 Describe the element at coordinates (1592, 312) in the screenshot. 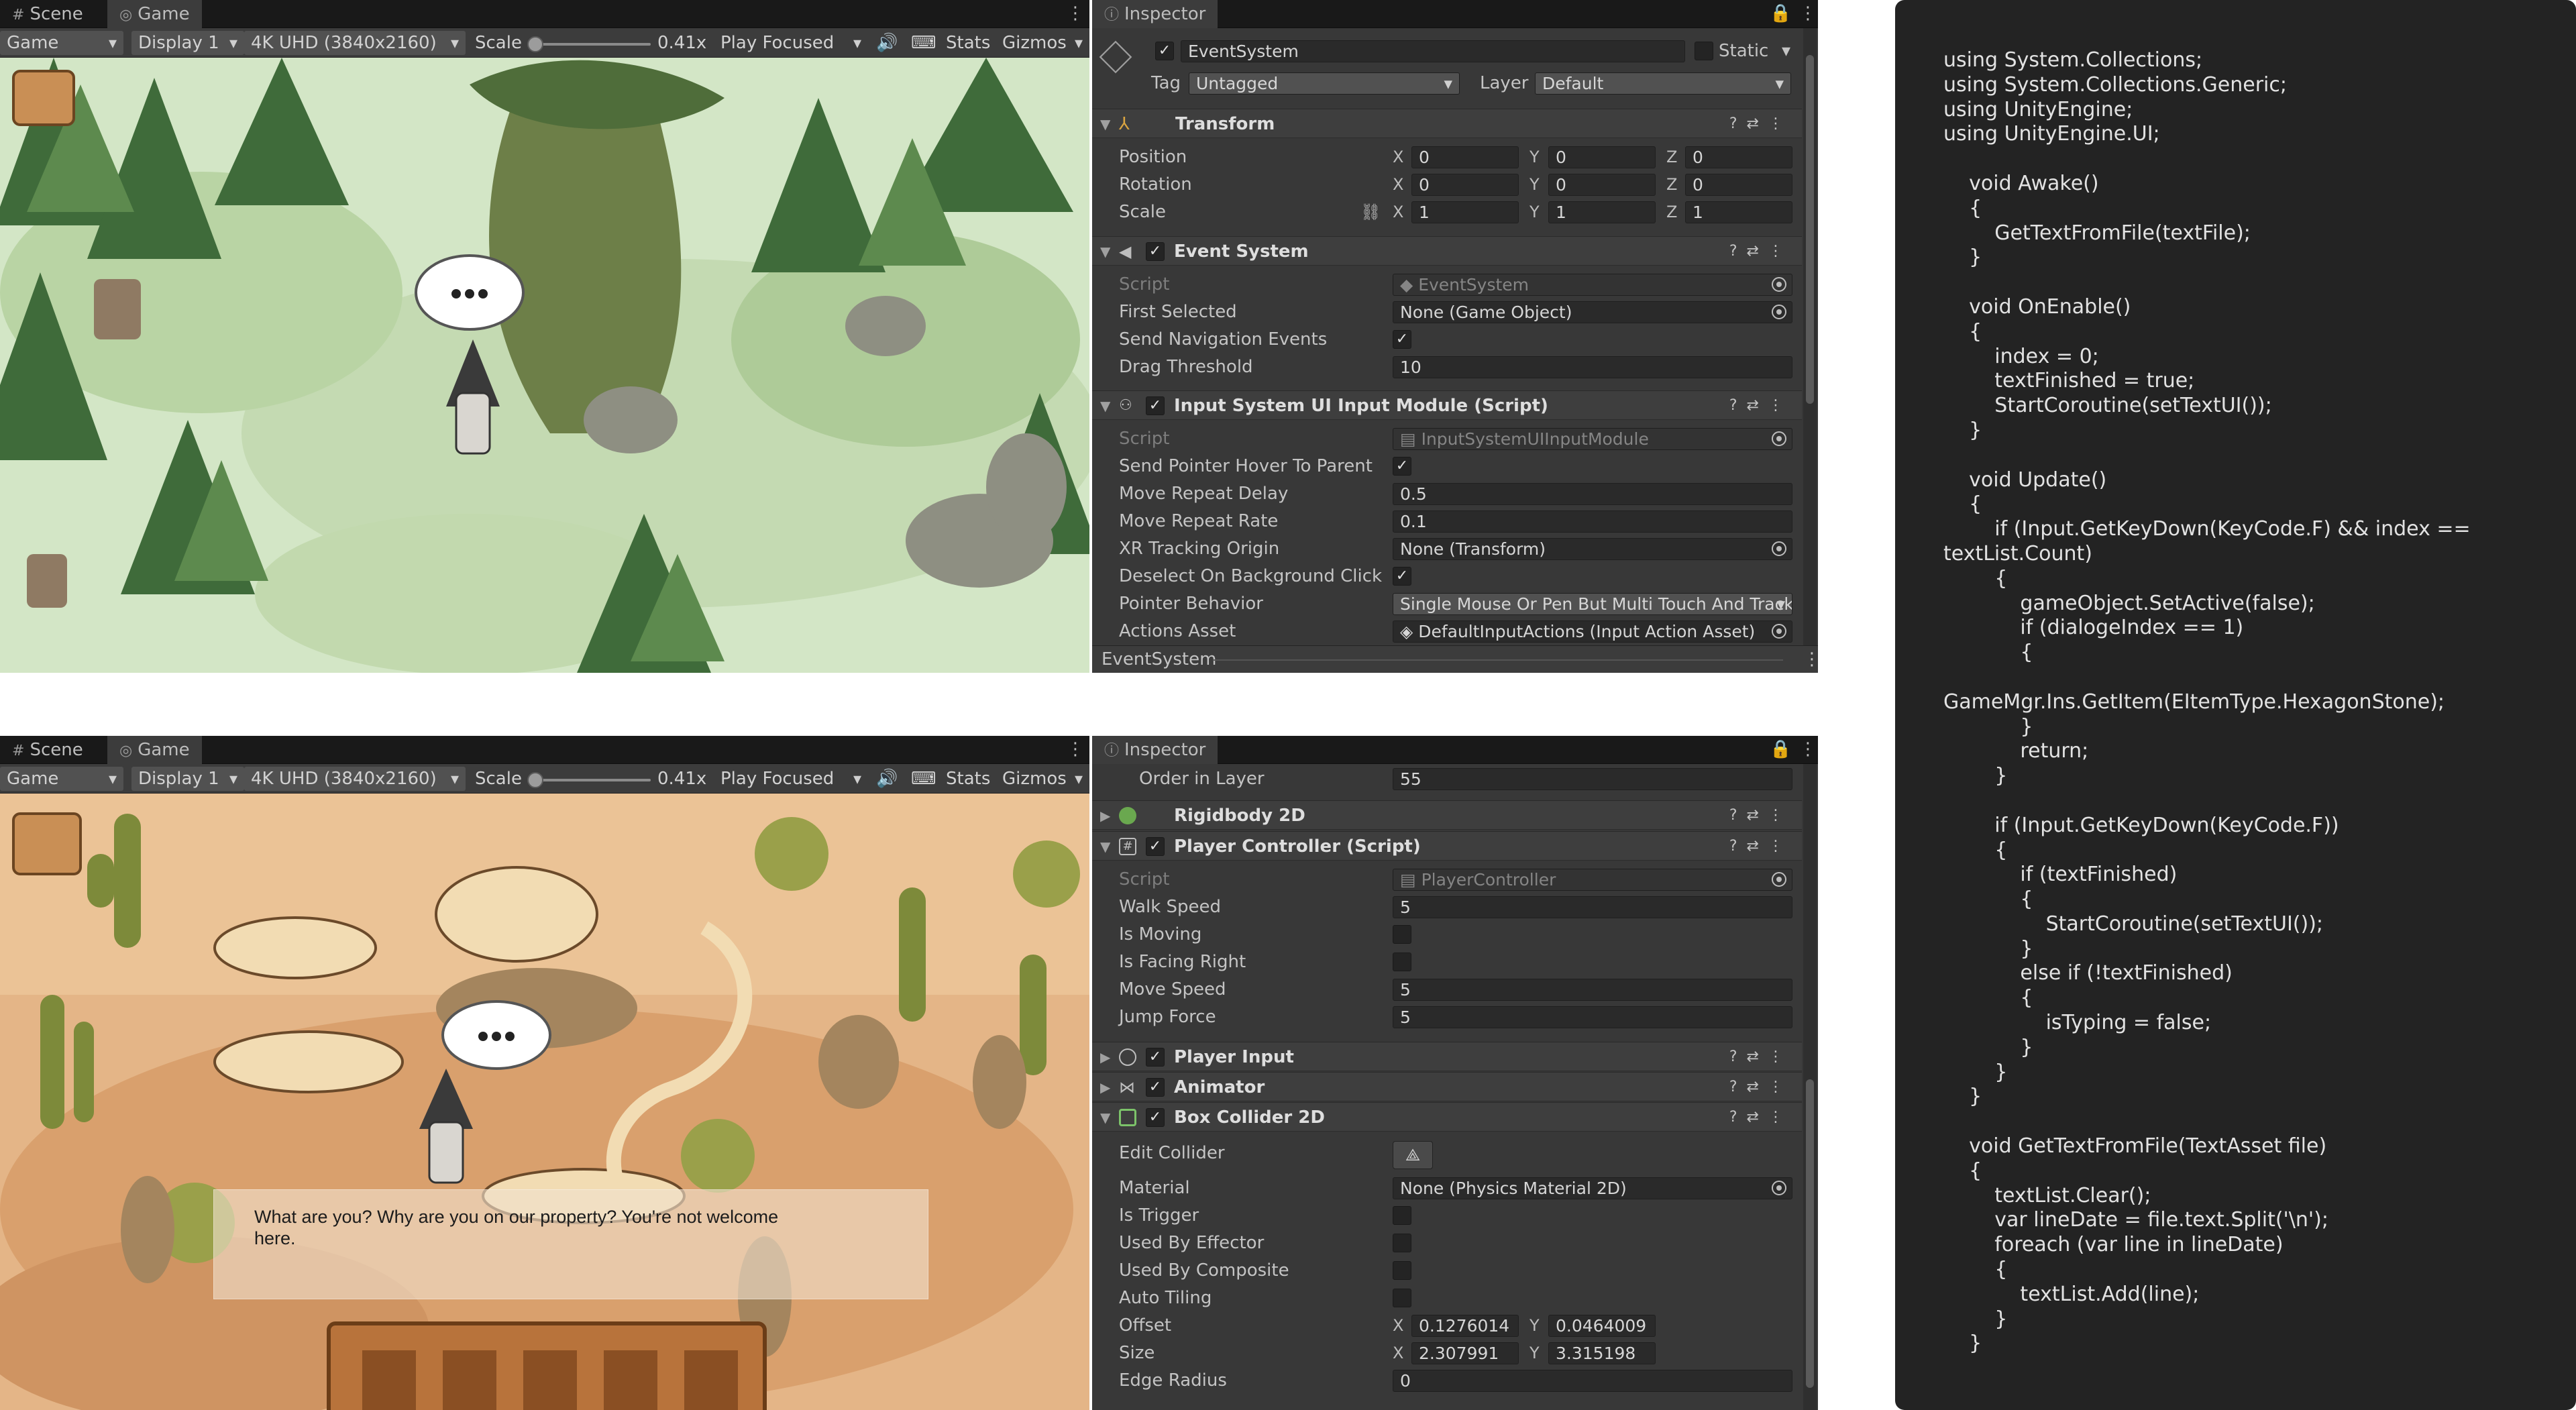

I see `first-selected-field: None (Game Object)` at that location.